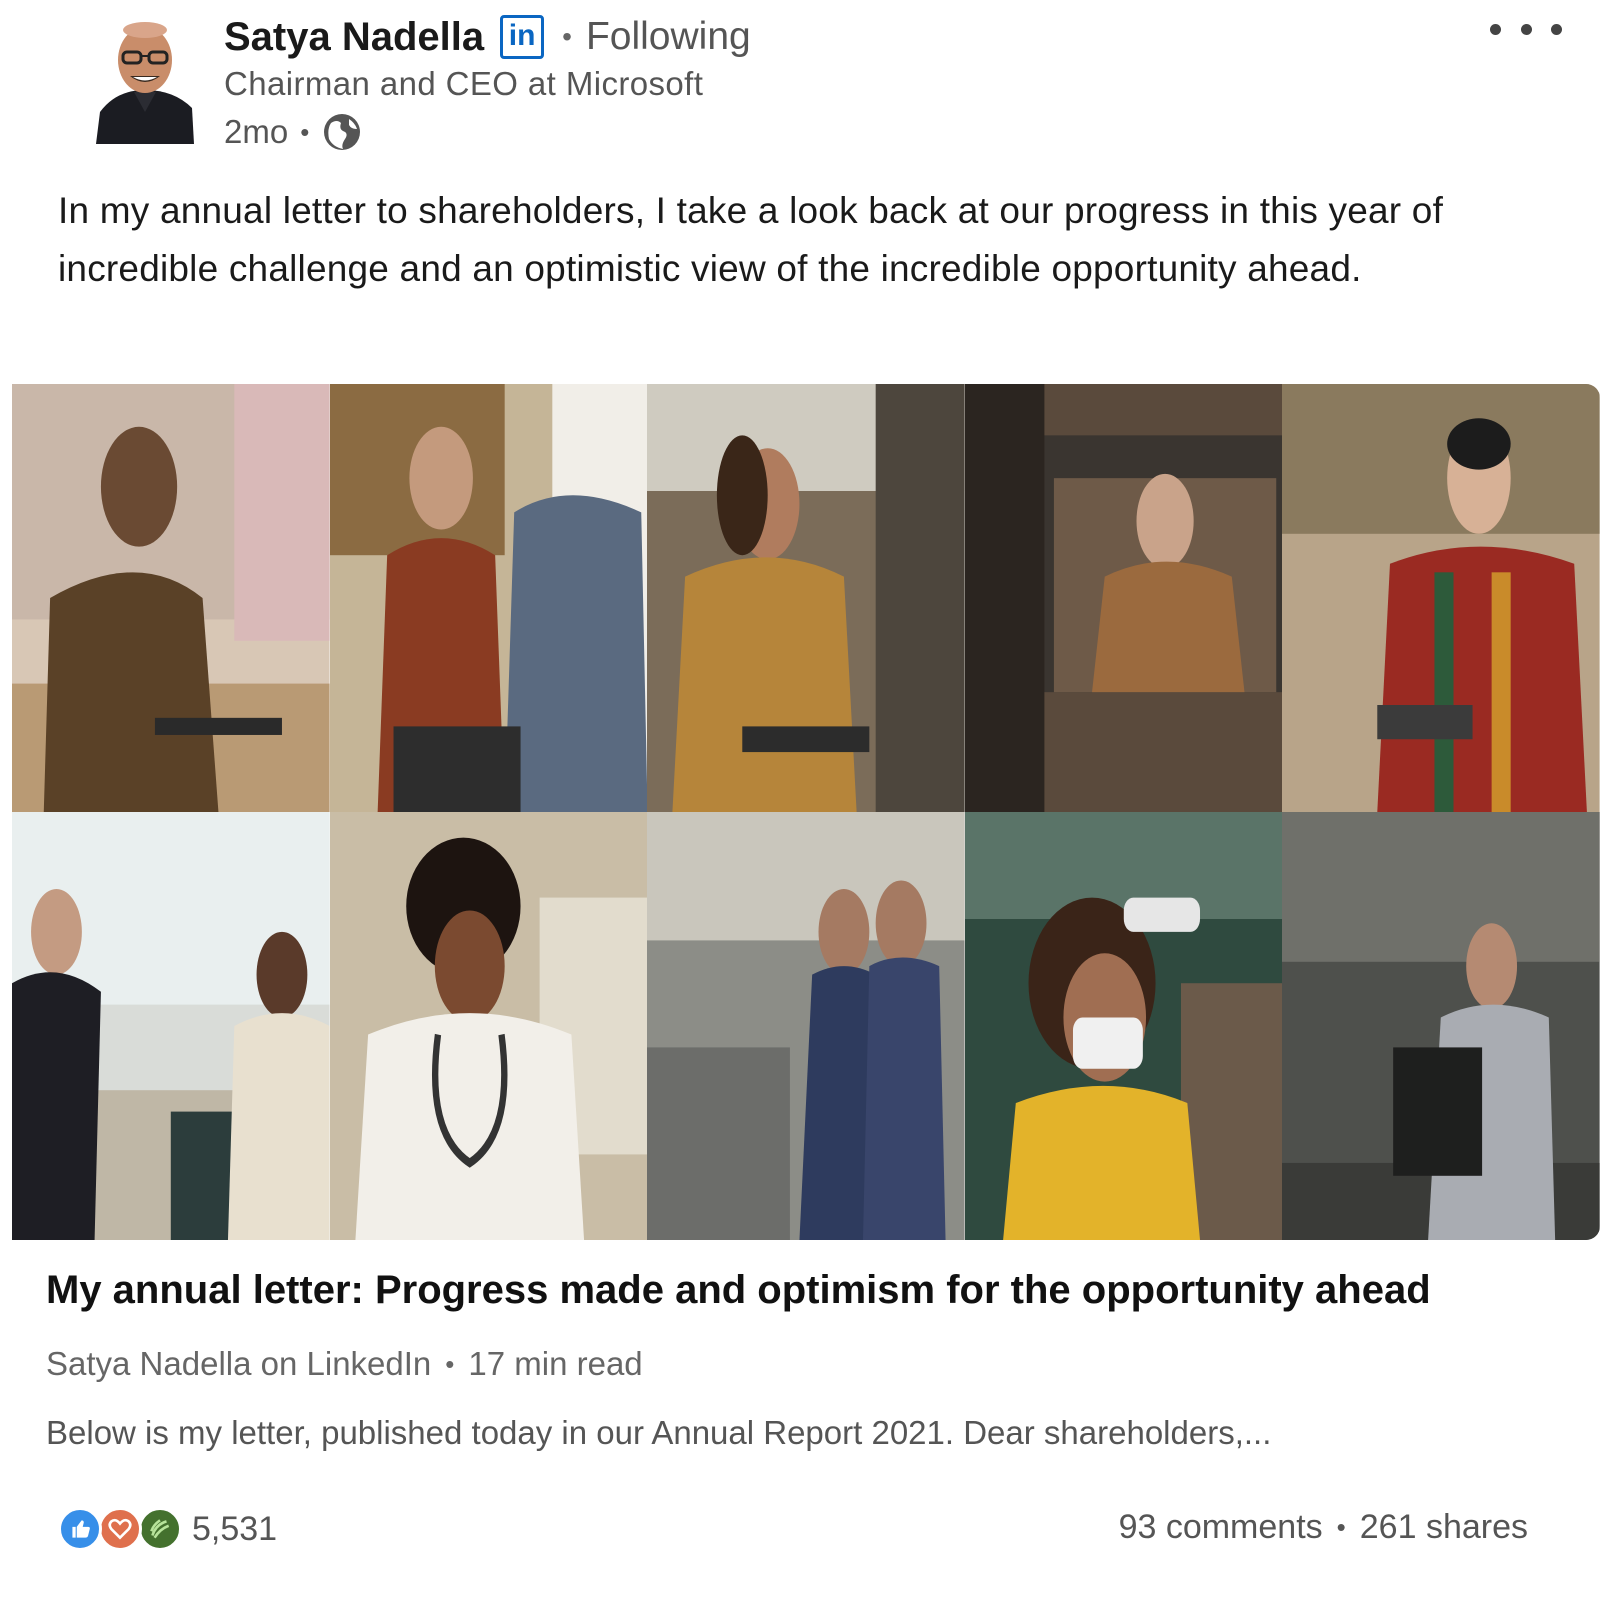  Describe the element at coordinates (171, 598) in the screenshot. I see `photo-man-at-laptop` at that location.